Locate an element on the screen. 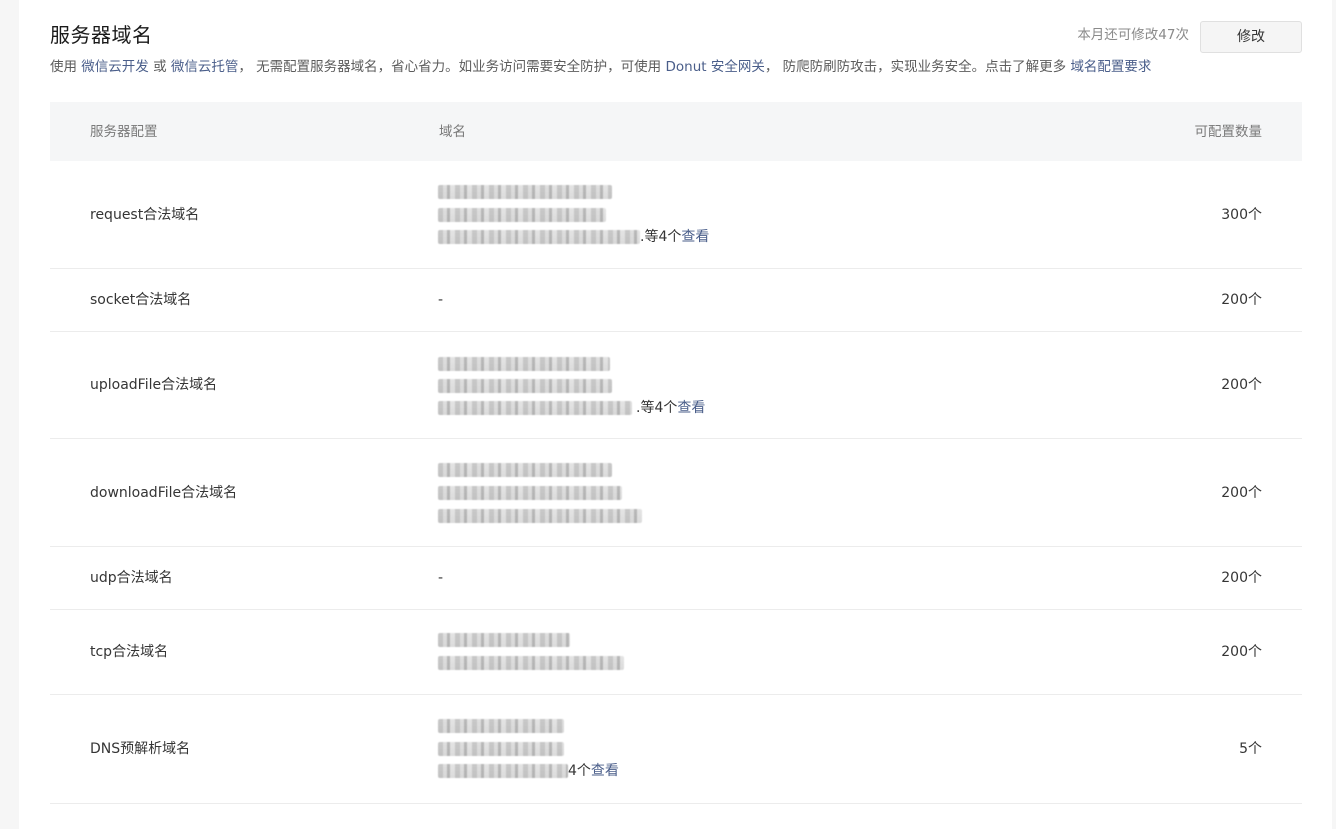 The image size is (1336, 829). table-row: udp合法域名 - 200个 is located at coordinates (676, 578).